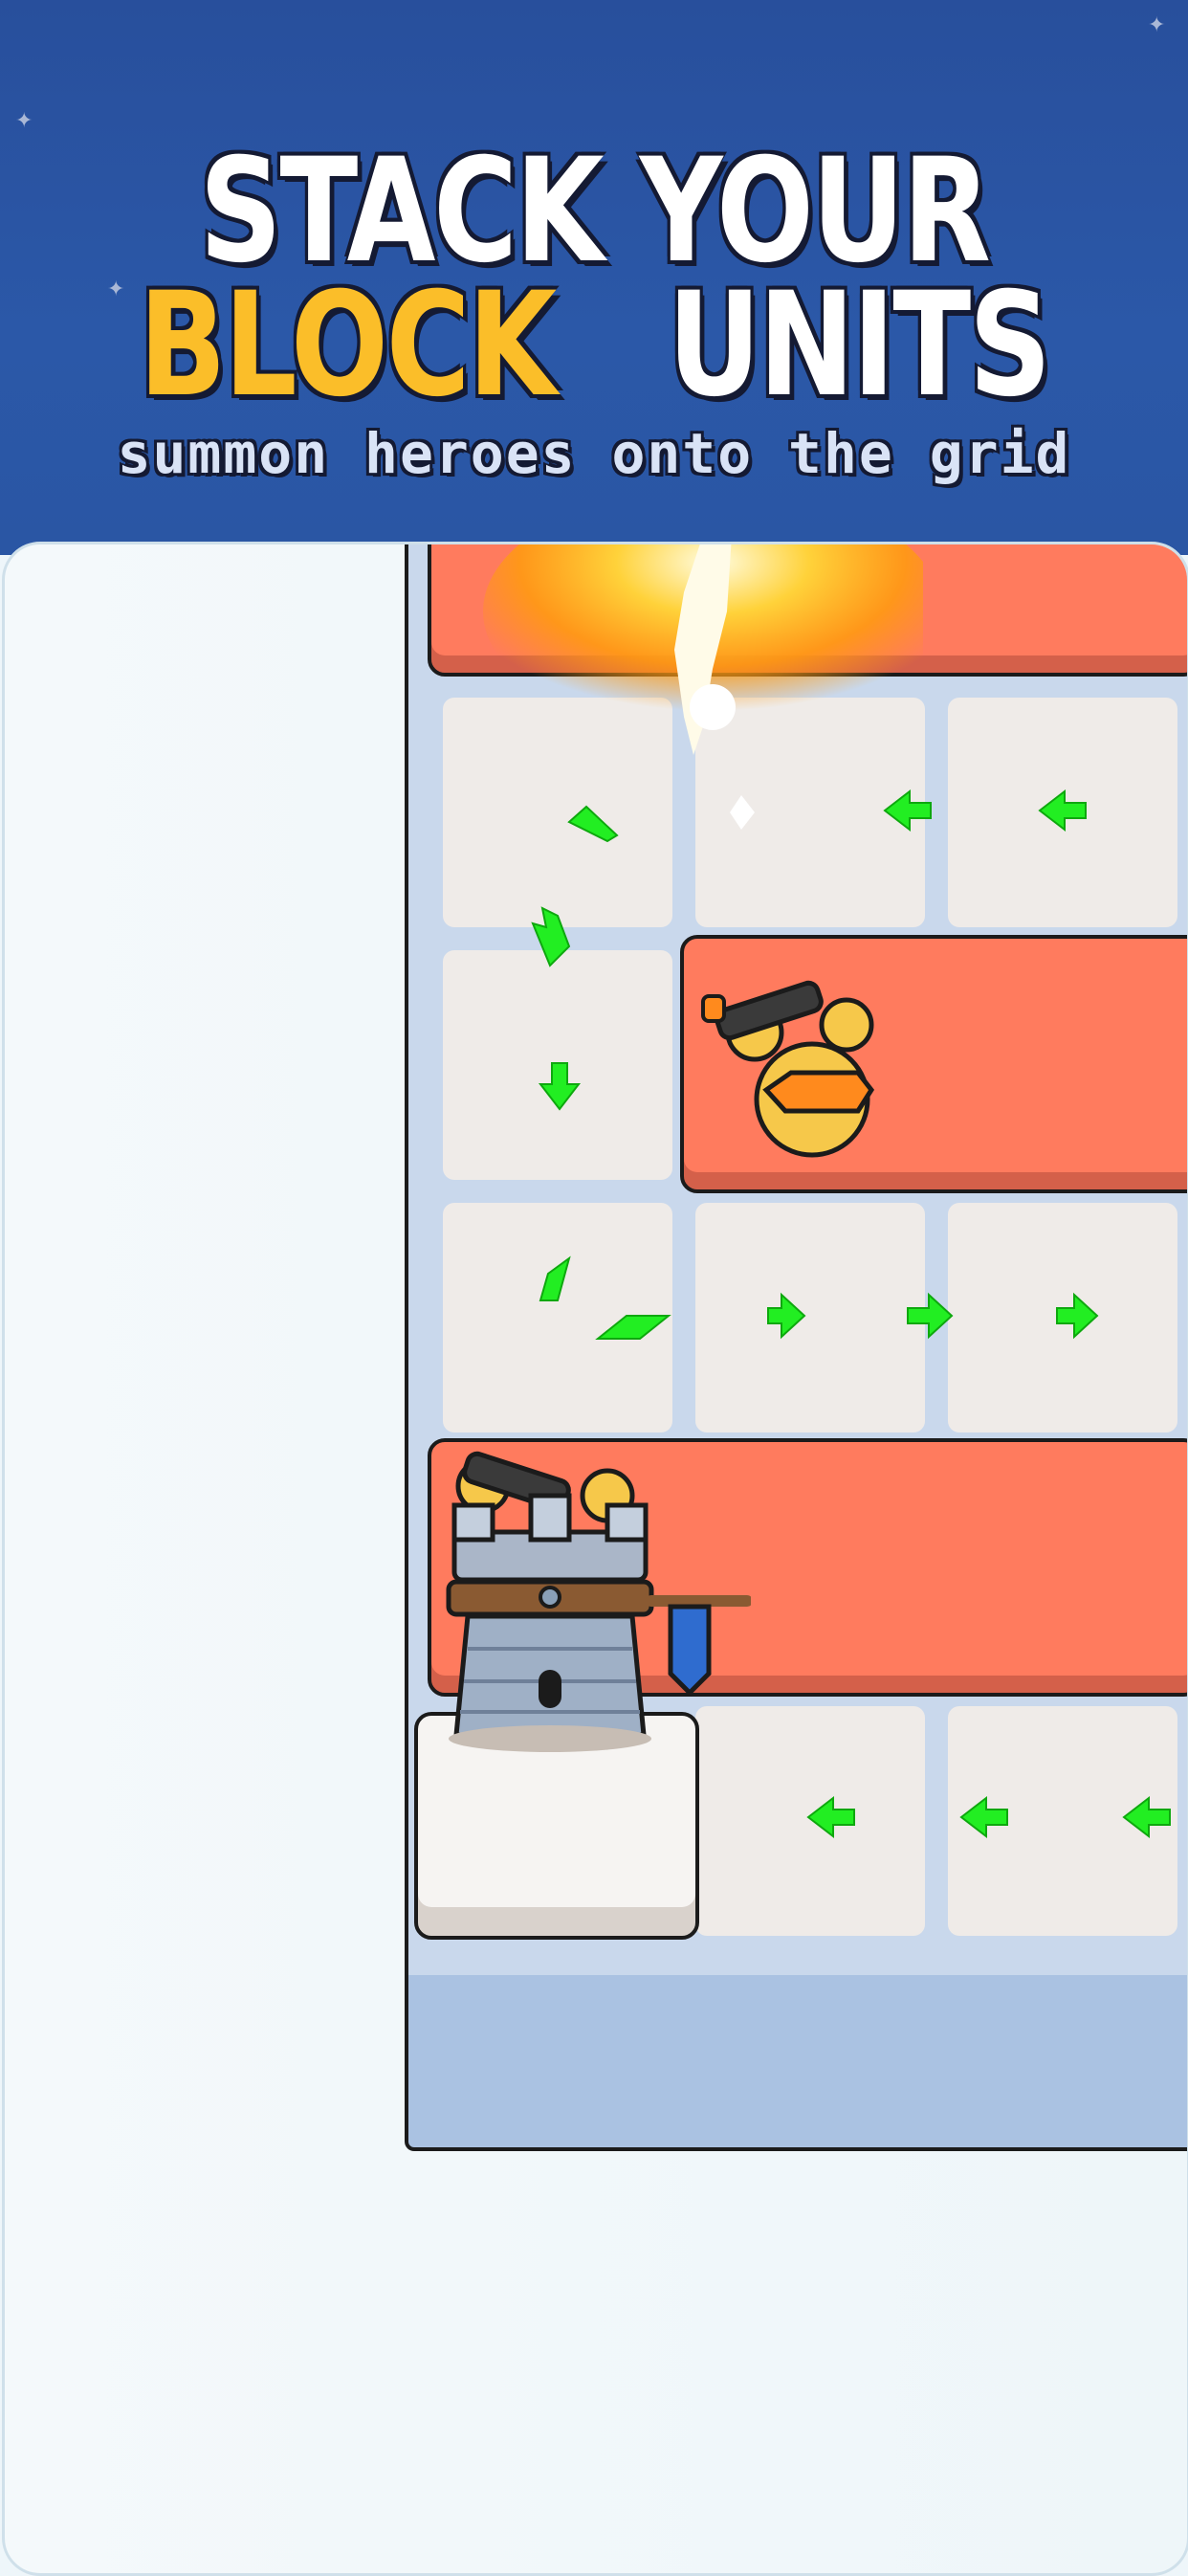  What do you see at coordinates (802, 1061) in the screenshot?
I see `cannon-hero-icon` at bounding box center [802, 1061].